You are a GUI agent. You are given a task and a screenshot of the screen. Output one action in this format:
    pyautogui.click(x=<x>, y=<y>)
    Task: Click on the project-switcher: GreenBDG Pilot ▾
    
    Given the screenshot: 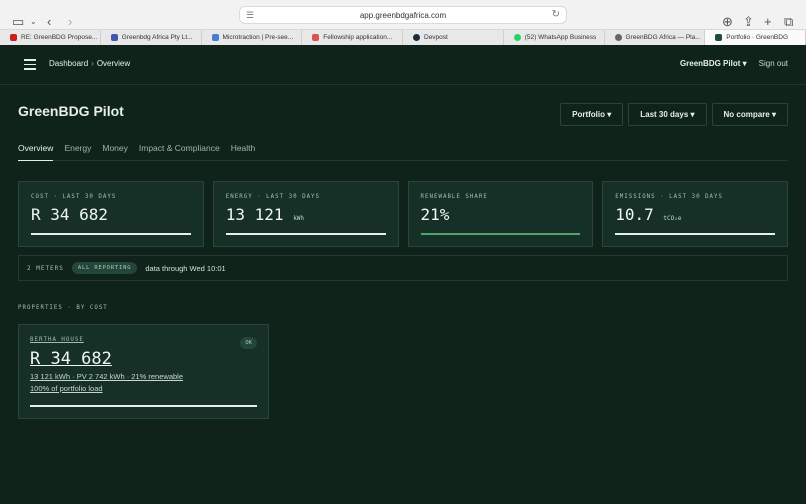 What is the action you would take?
    pyautogui.click(x=713, y=63)
    